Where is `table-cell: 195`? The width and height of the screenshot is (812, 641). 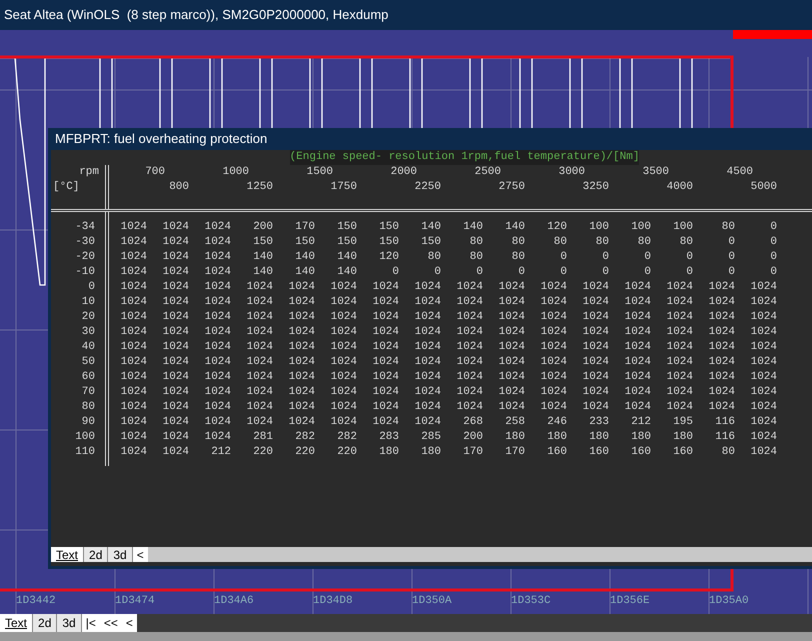 table-cell: 195 is located at coordinates (683, 422).